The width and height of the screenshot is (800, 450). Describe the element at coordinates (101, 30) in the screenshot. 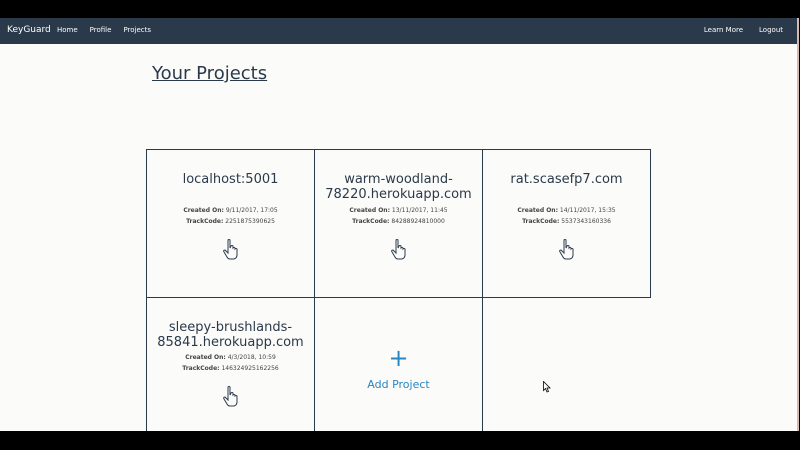

I see `nav-profile-link: Profile` at that location.